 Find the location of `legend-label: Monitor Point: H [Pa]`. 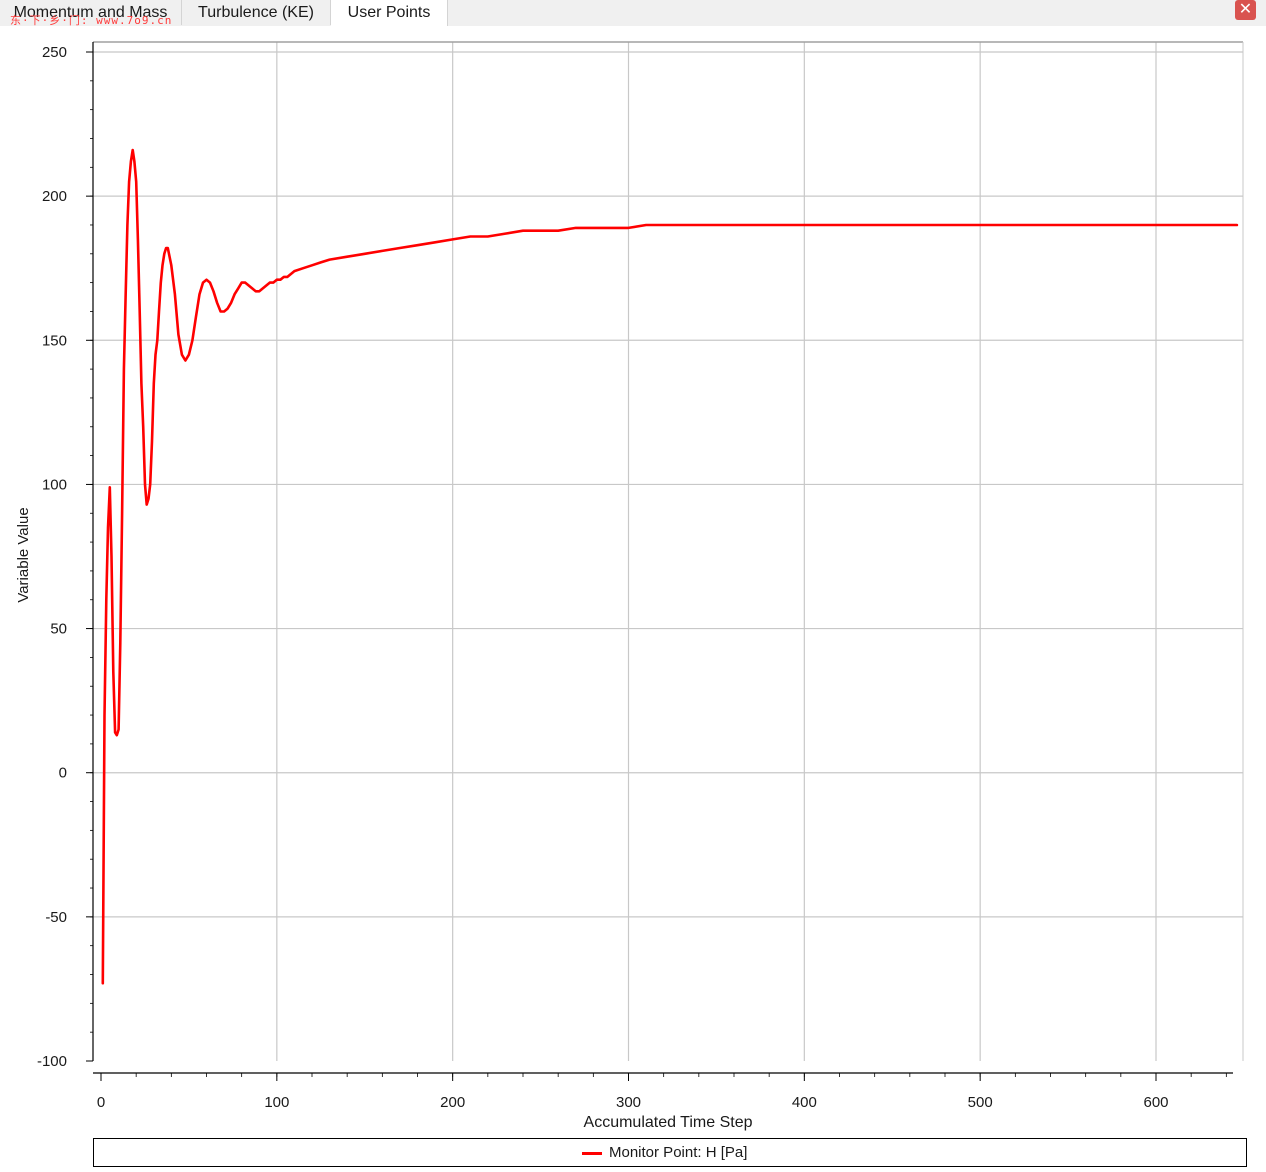

legend-label: Monitor Point: H [Pa] is located at coordinates (678, 1152).